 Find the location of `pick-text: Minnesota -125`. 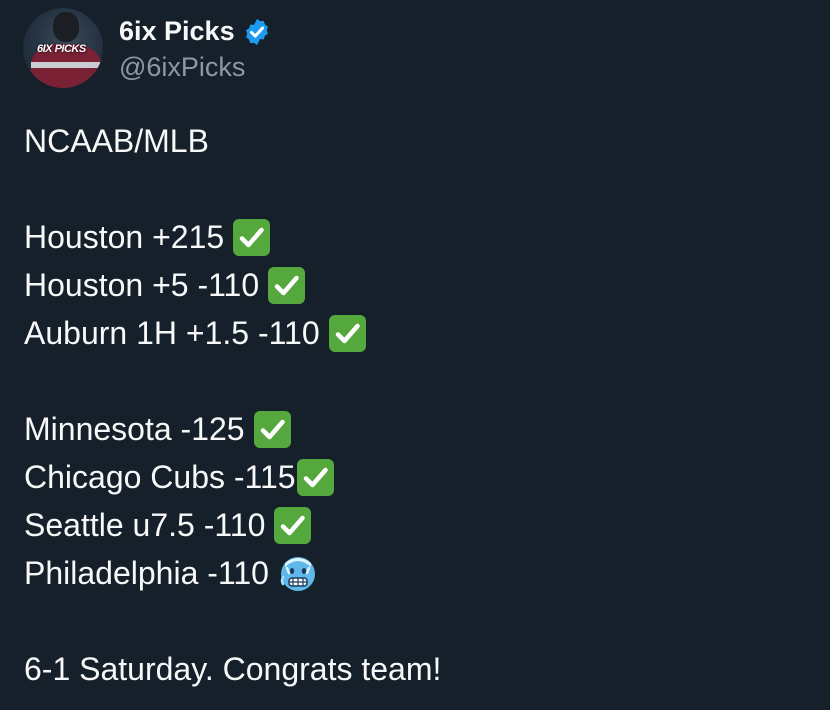

pick-text: Minnesota -125 is located at coordinates (134, 429).